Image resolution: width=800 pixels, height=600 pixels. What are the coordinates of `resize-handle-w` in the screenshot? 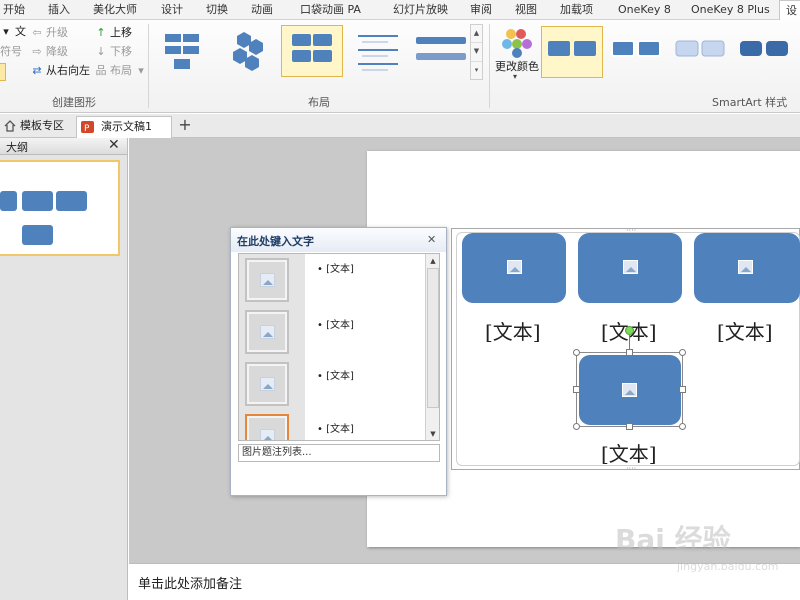 It's located at (576, 389).